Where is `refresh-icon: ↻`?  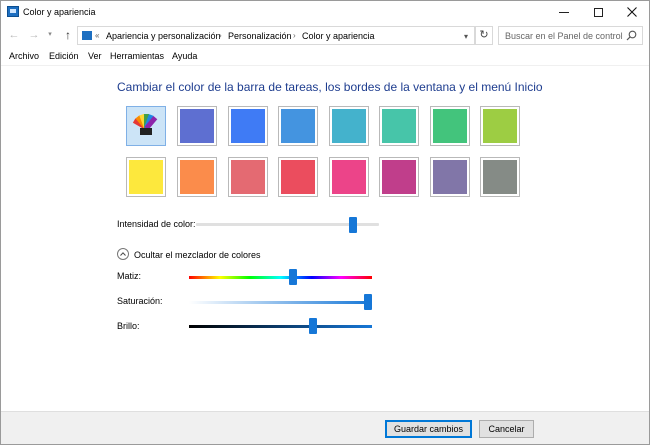 refresh-icon: ↻ is located at coordinates (484, 35).